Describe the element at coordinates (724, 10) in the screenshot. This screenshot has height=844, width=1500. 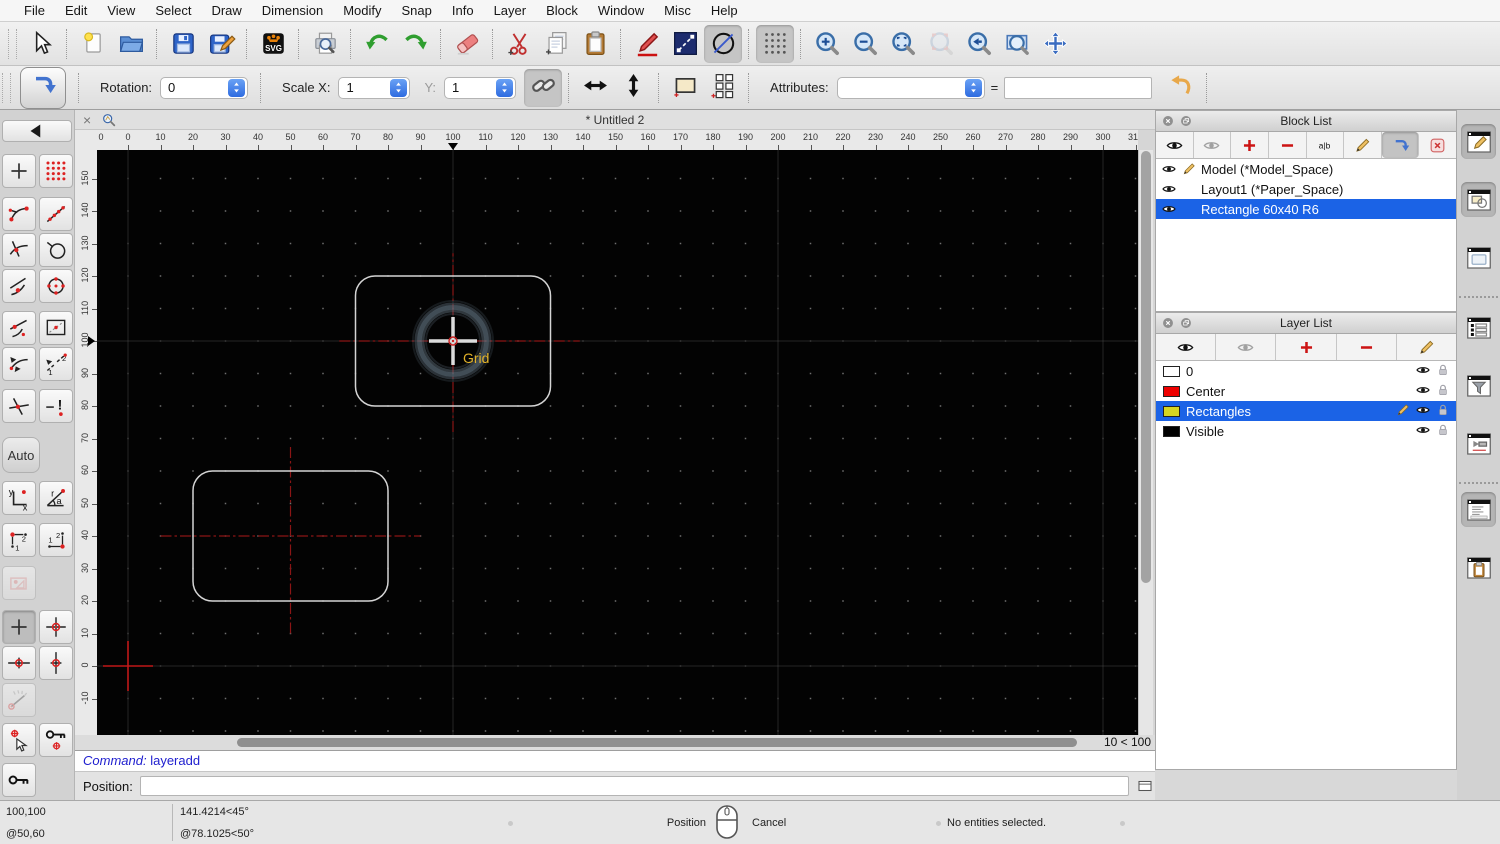
I see `menu-help: Help` at that location.